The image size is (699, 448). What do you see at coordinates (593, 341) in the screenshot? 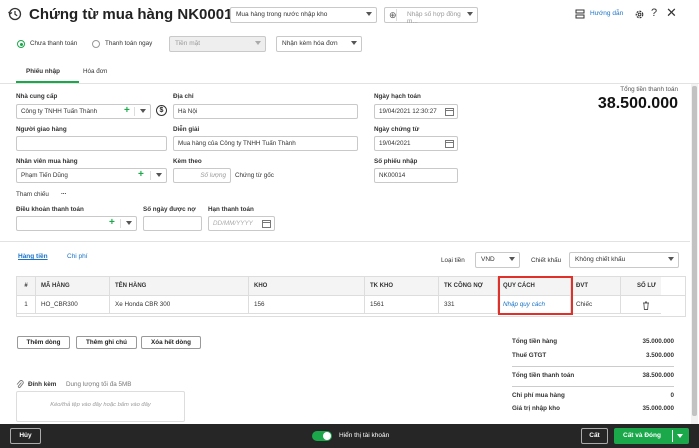
I see `summary-row: Tổng tiền hàng 35.000.000` at bounding box center [593, 341].